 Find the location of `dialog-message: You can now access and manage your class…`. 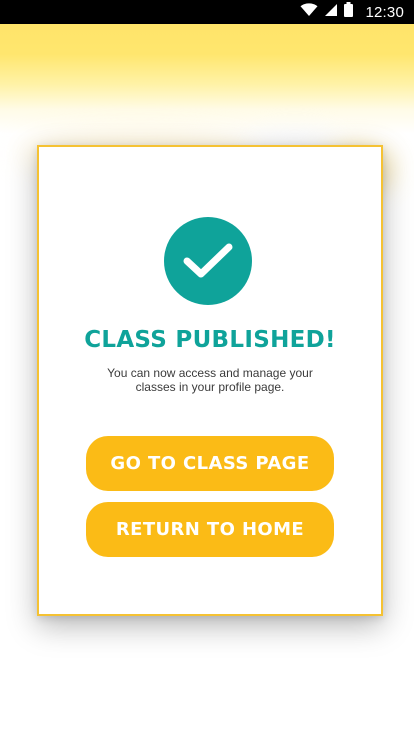

dialog-message: You can now access and manage your class… is located at coordinates (210, 380).